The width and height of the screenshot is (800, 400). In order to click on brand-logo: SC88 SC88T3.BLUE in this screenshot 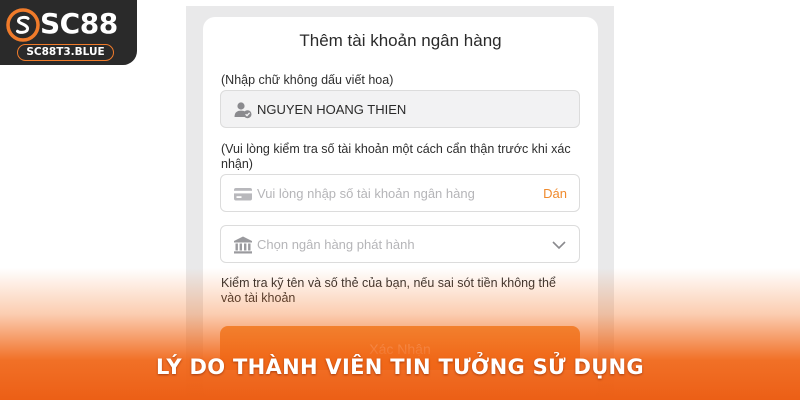, I will do `click(68, 32)`.